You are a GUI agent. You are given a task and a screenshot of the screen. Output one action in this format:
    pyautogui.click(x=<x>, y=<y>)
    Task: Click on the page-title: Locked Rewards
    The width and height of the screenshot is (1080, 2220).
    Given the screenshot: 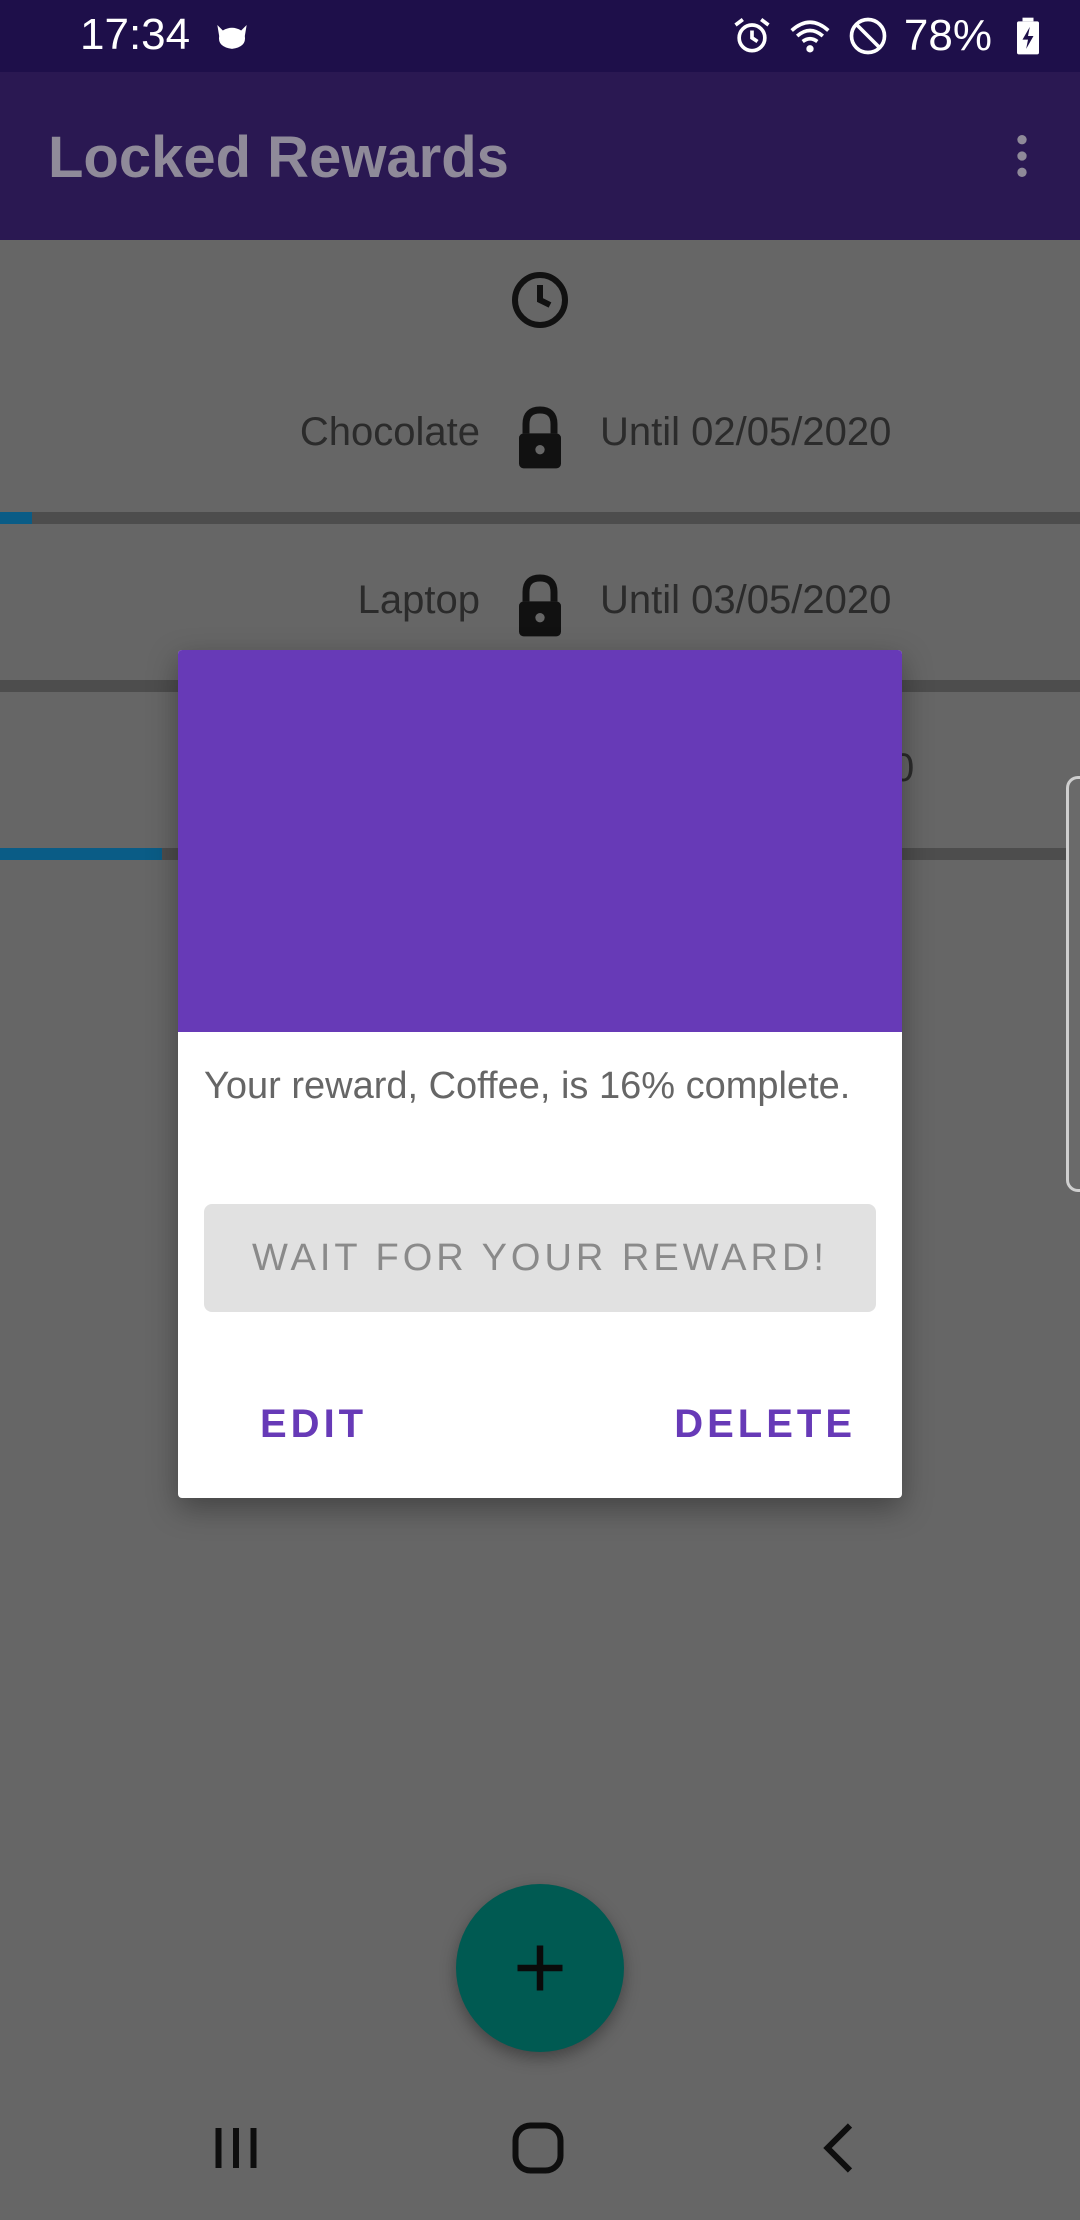 What is the action you would take?
    pyautogui.click(x=278, y=157)
    